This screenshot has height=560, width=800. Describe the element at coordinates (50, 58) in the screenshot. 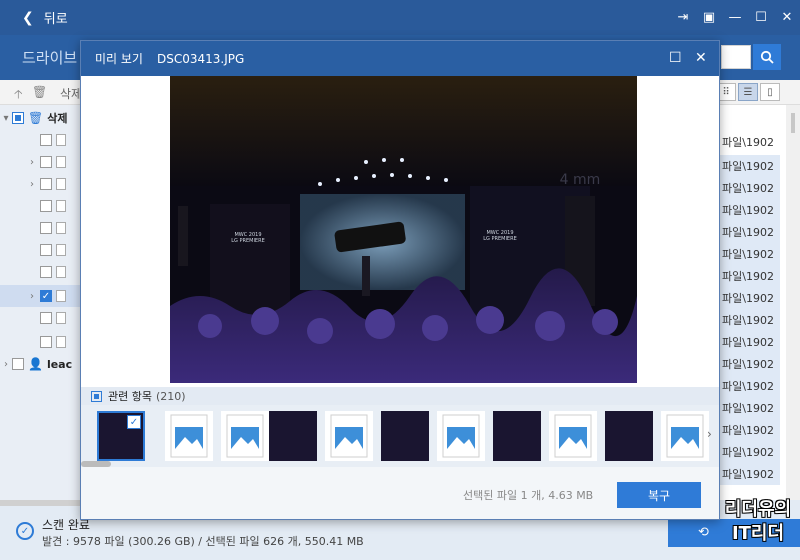

I see `drive-label: 드라이브` at that location.